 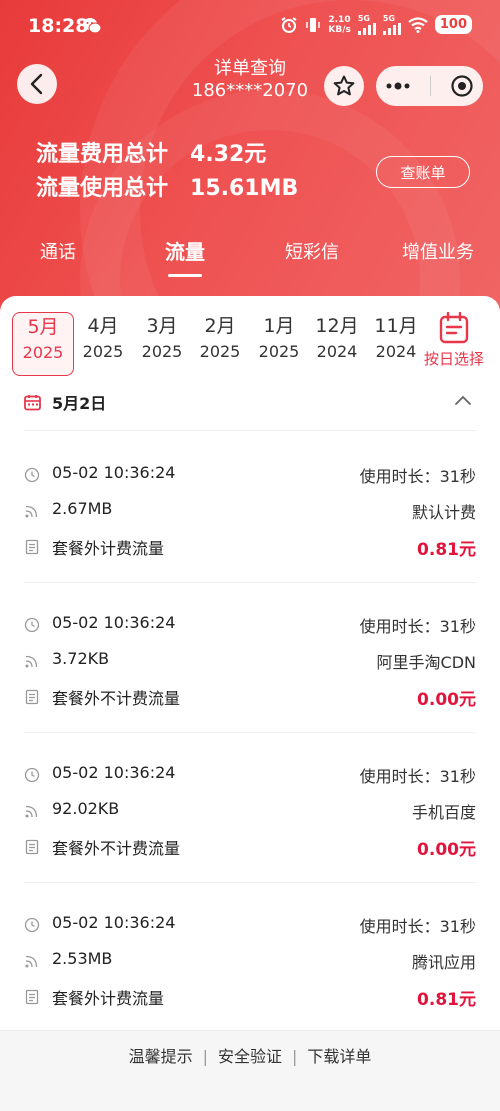 I want to click on record-size: 2.67MB, so click(x=82, y=508).